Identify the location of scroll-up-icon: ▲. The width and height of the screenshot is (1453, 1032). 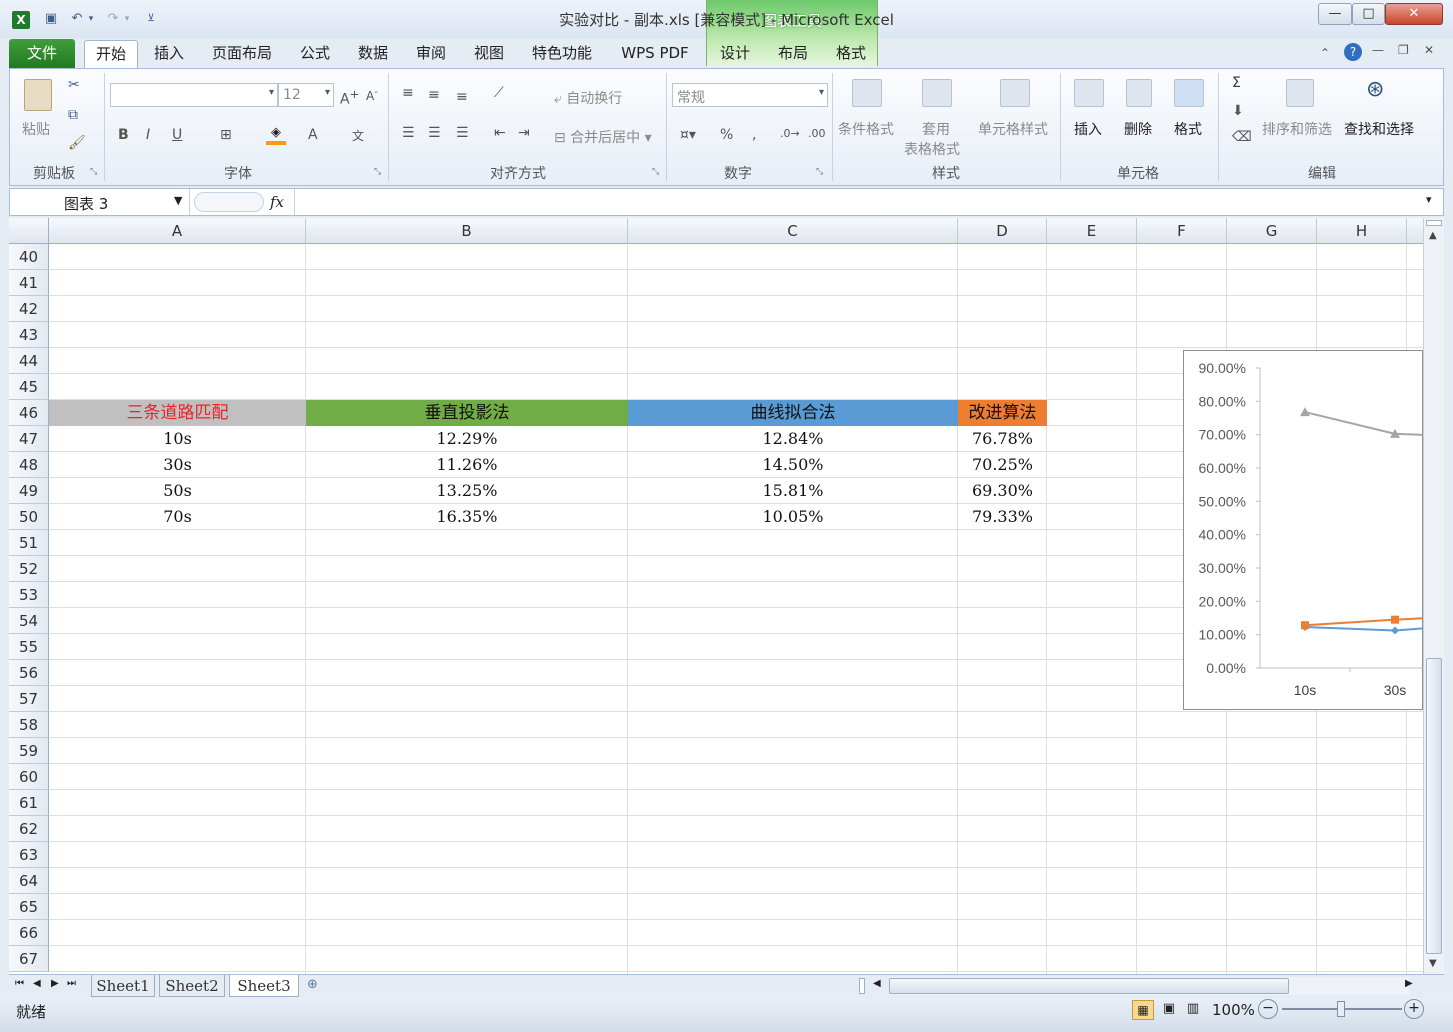
(1433, 235).